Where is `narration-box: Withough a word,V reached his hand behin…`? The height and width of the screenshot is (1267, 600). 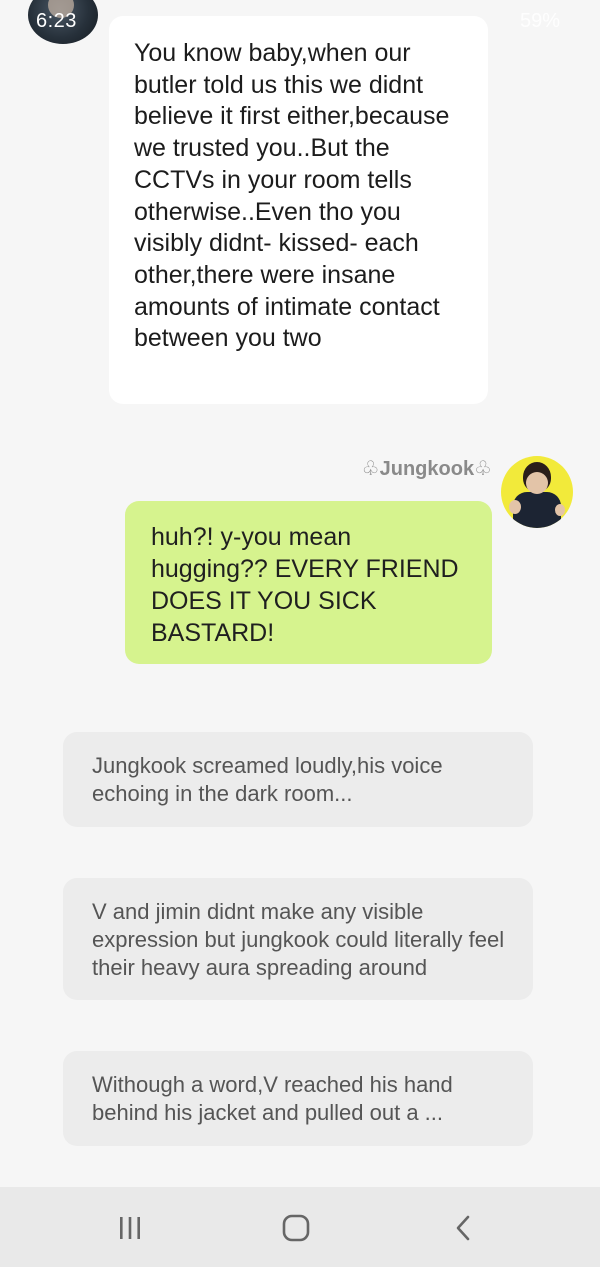
narration-box: Withough a word,V reached his hand behin… is located at coordinates (298, 1098).